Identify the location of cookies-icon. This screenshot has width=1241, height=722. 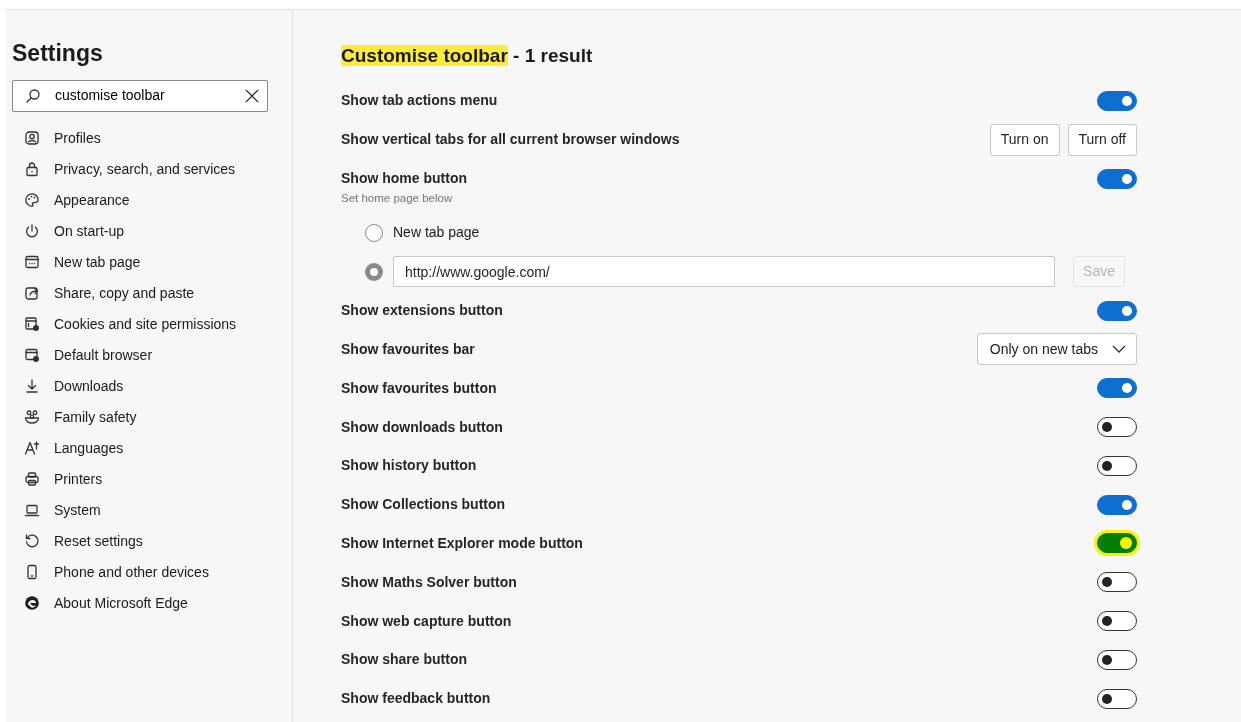
(32, 324).